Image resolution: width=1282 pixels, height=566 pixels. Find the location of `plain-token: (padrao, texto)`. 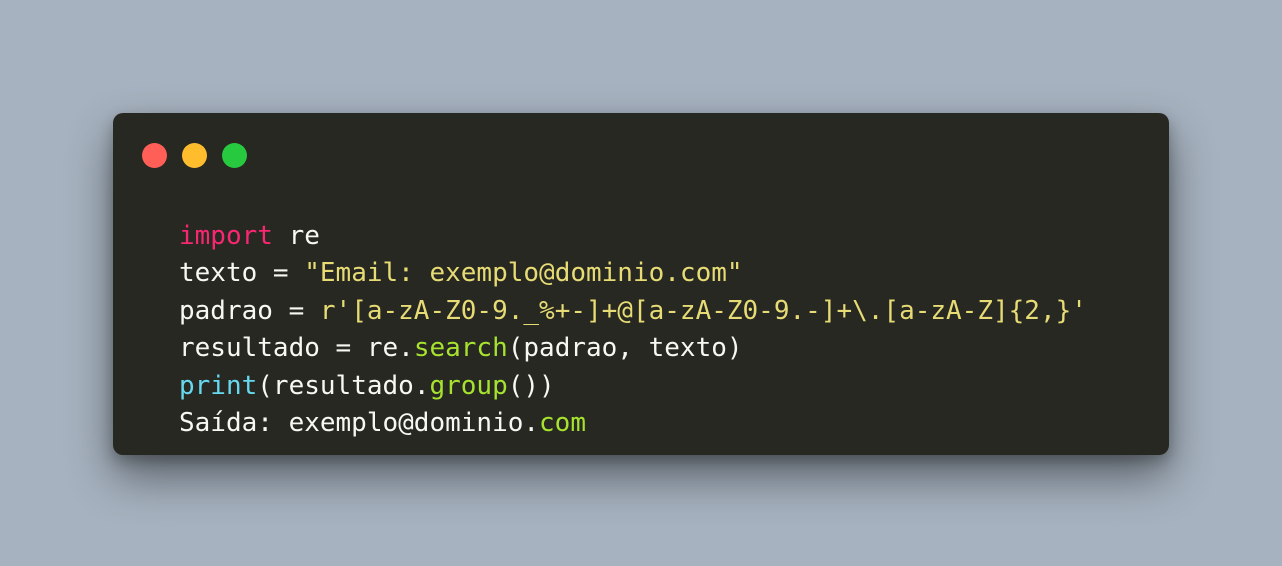

plain-token: (padrao, texto) is located at coordinates (625, 348).